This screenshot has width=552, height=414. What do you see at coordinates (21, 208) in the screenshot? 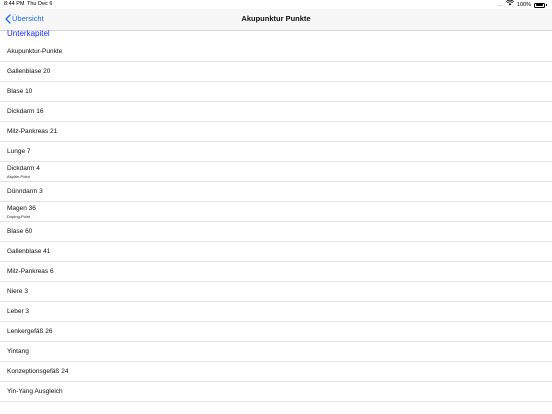
I see `list-item-title: Magen 36` at bounding box center [21, 208].